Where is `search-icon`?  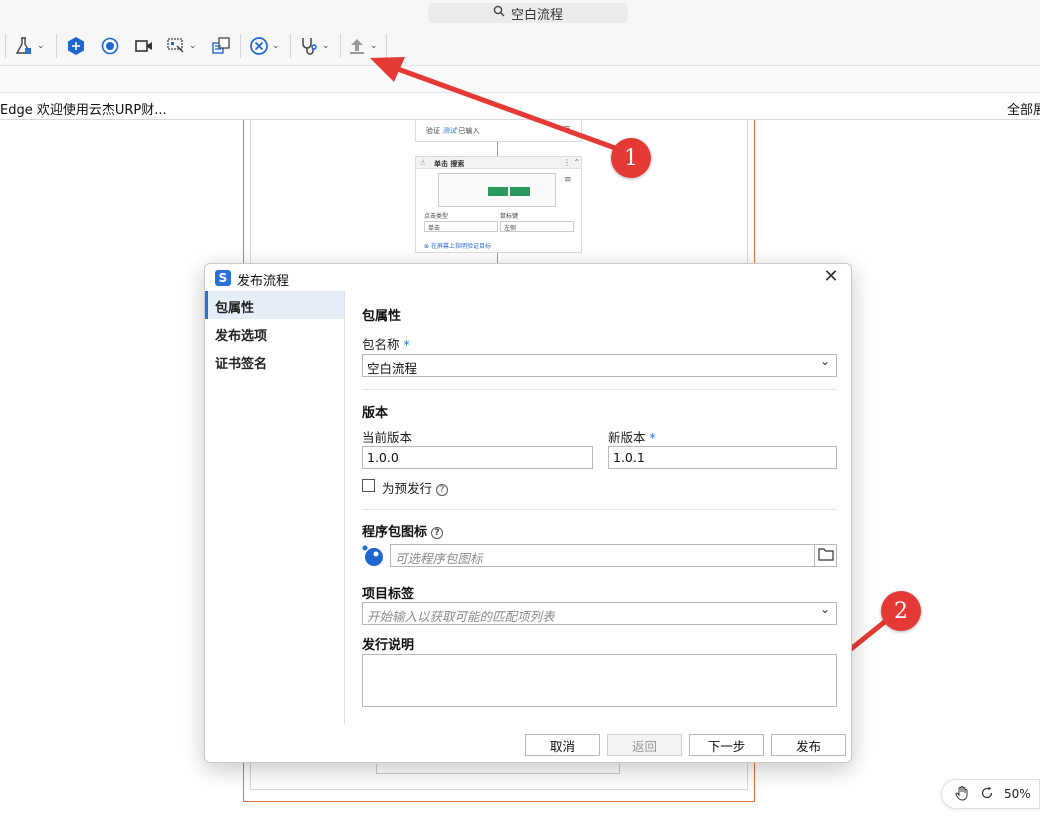 search-icon is located at coordinates (499, 13).